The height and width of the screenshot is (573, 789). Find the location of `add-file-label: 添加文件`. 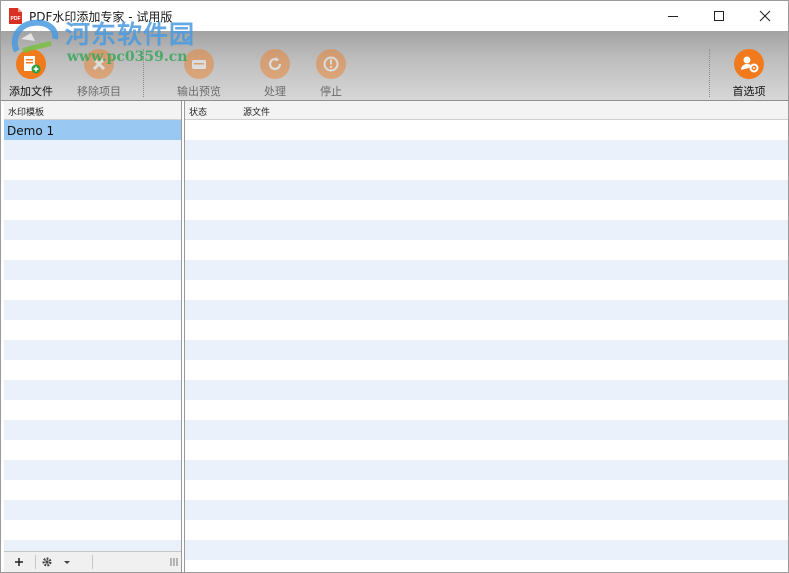

add-file-label: 添加文件 is located at coordinates (31, 91).